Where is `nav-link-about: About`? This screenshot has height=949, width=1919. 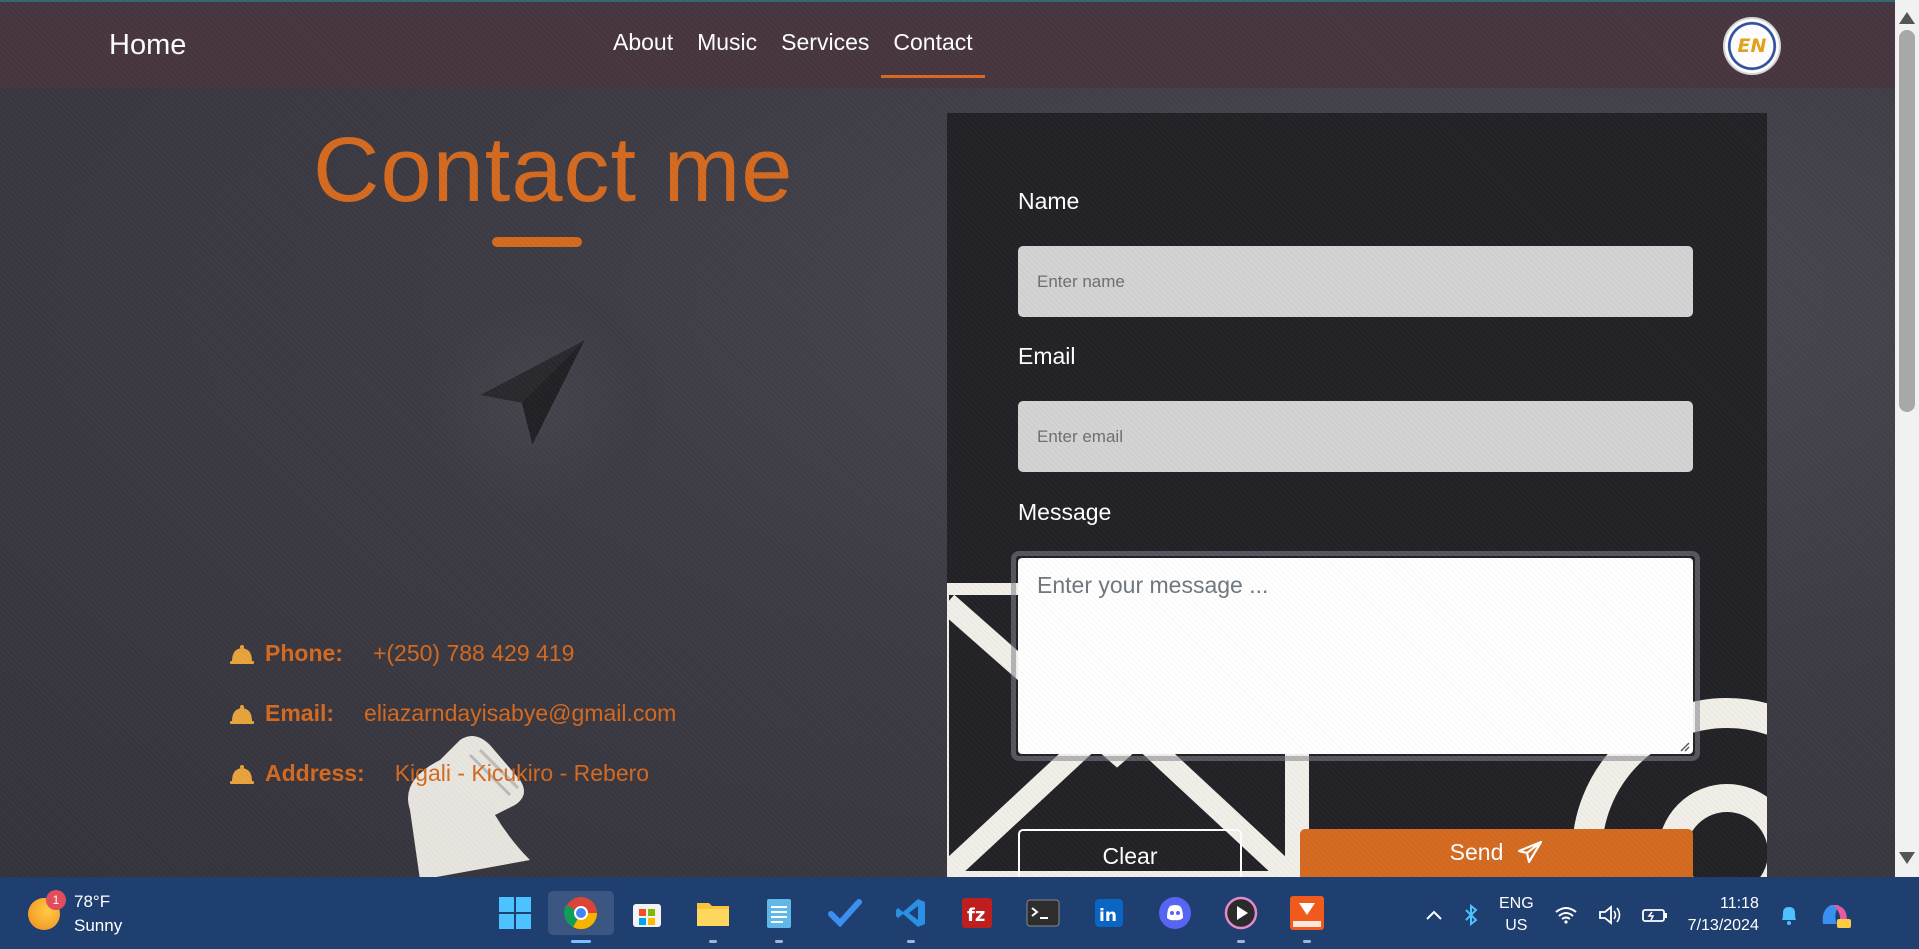
nav-link-about: About is located at coordinates (643, 53).